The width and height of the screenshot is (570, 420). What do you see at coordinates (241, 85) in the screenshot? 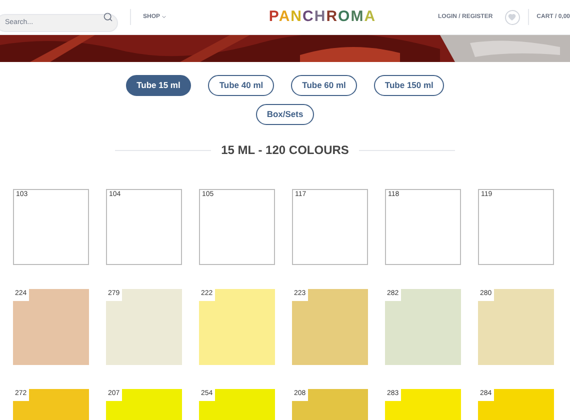
I see `size-tab: Tube 40 ml` at bounding box center [241, 85].